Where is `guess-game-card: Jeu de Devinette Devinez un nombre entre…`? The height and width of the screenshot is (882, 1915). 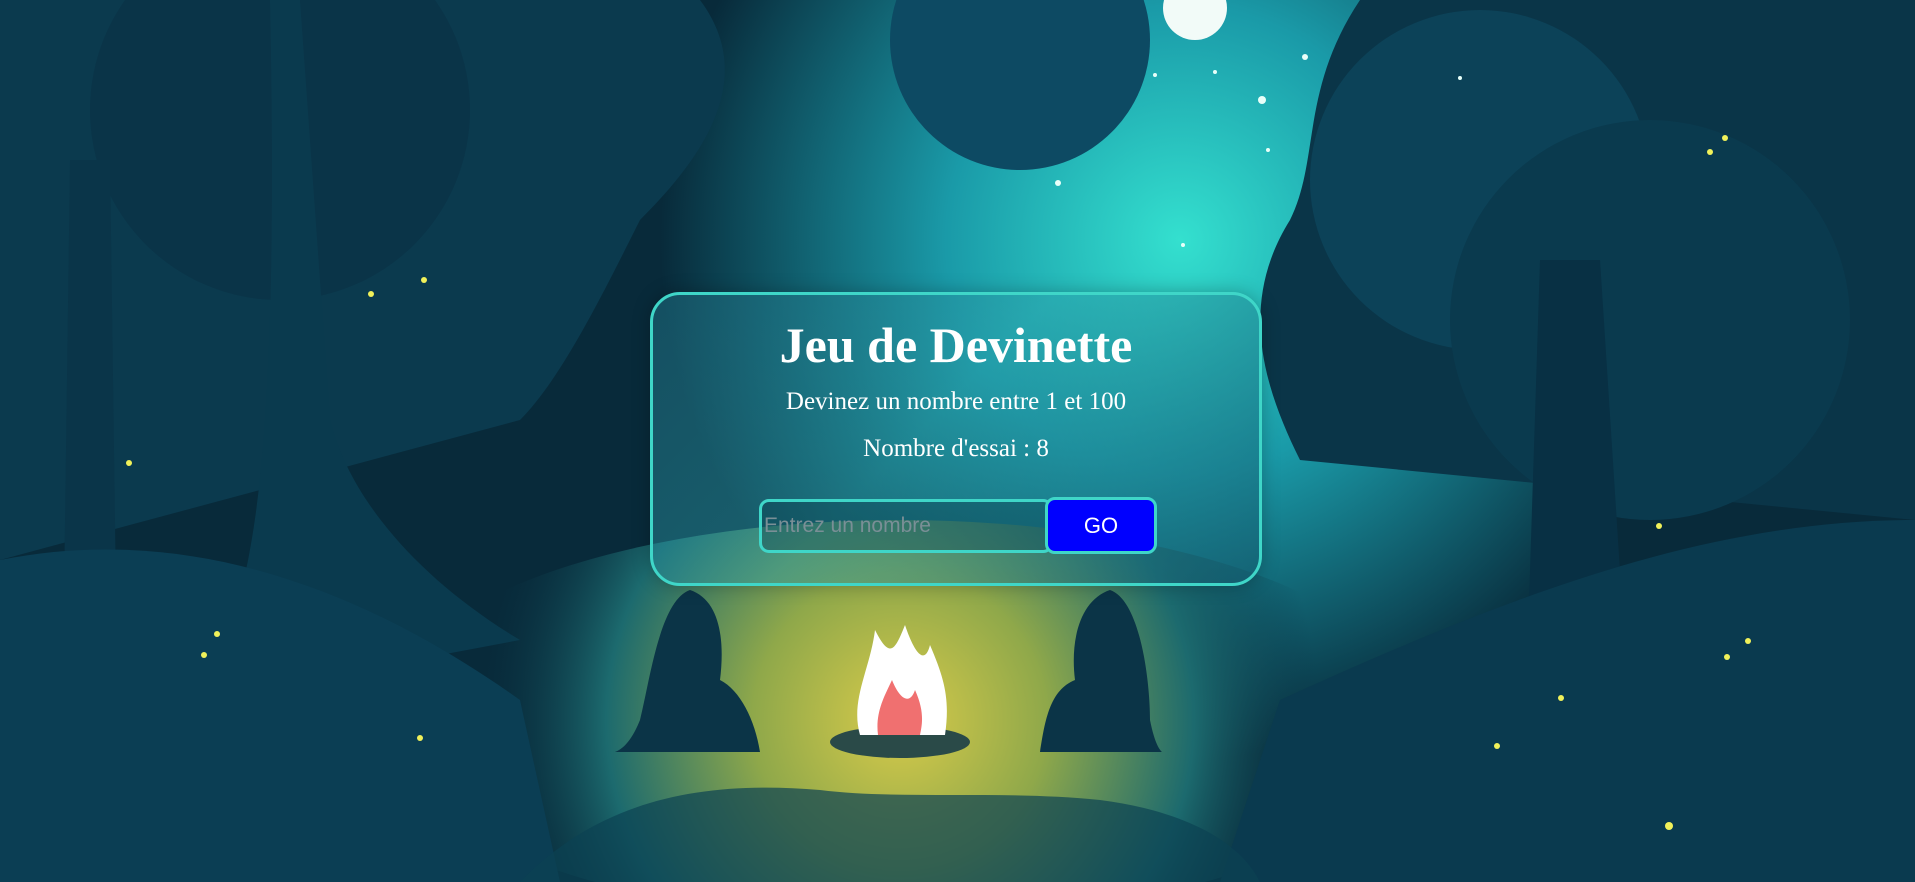 guess-game-card: Jeu de Devinette Devinez un nombre entre… is located at coordinates (956, 439).